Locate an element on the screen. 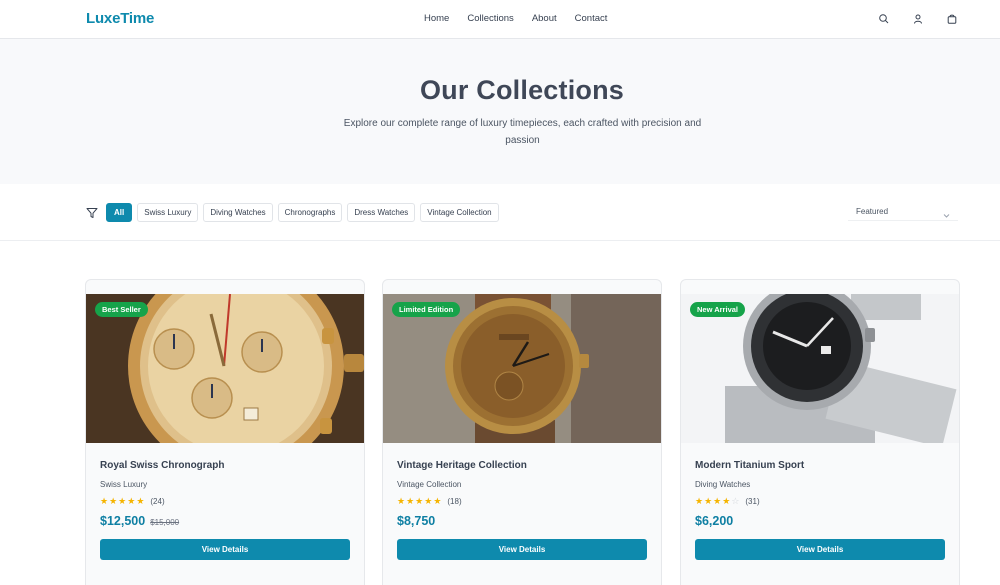 This screenshot has width=1000, height=585. user-icon is located at coordinates (918, 18).